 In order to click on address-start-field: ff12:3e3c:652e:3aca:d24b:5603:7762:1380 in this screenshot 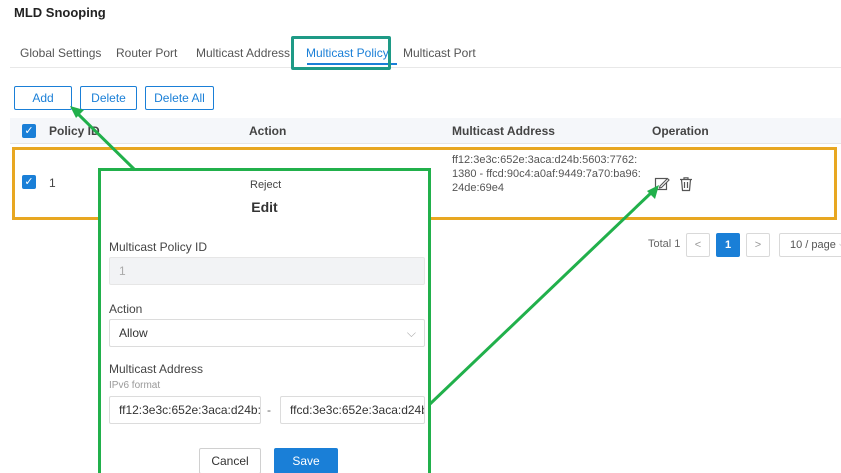, I will do `click(185, 410)`.